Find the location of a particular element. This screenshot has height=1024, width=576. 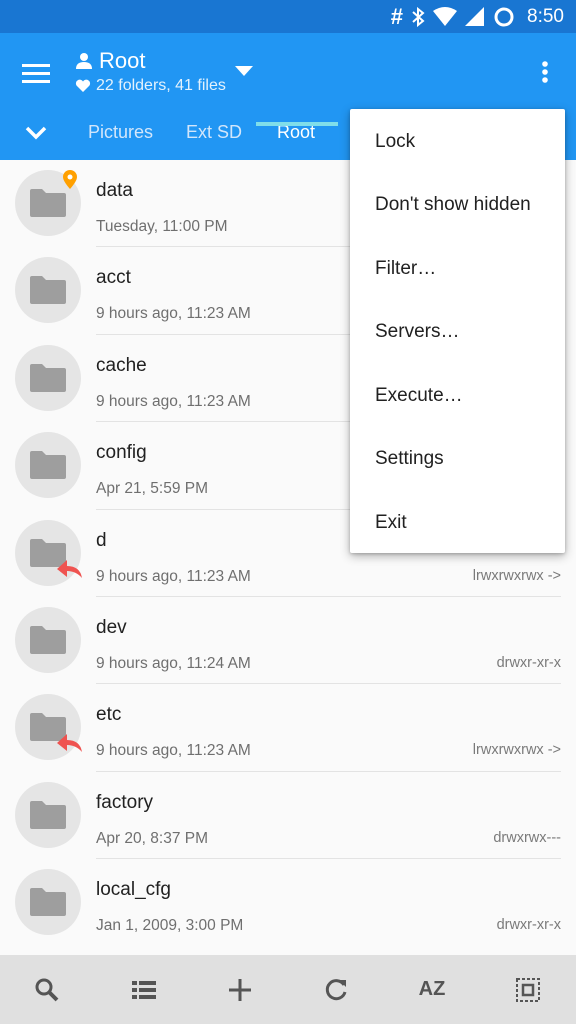

more-options-icon is located at coordinates (545, 73).